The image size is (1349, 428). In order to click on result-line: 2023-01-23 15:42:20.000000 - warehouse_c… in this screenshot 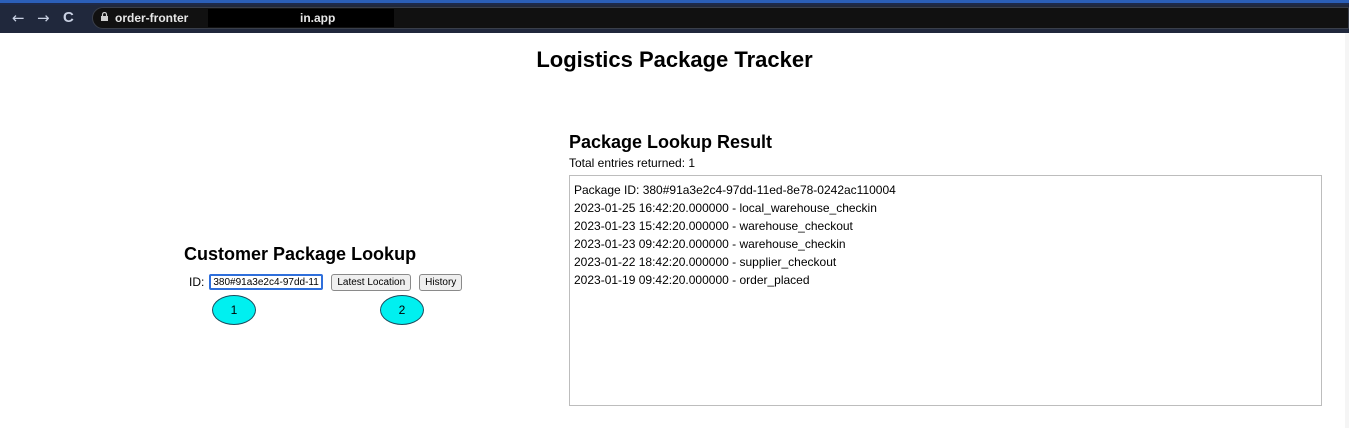, I will do `click(713, 226)`.